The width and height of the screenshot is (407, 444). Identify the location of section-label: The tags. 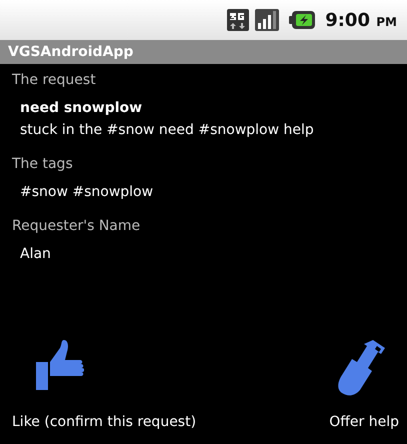
(42, 164).